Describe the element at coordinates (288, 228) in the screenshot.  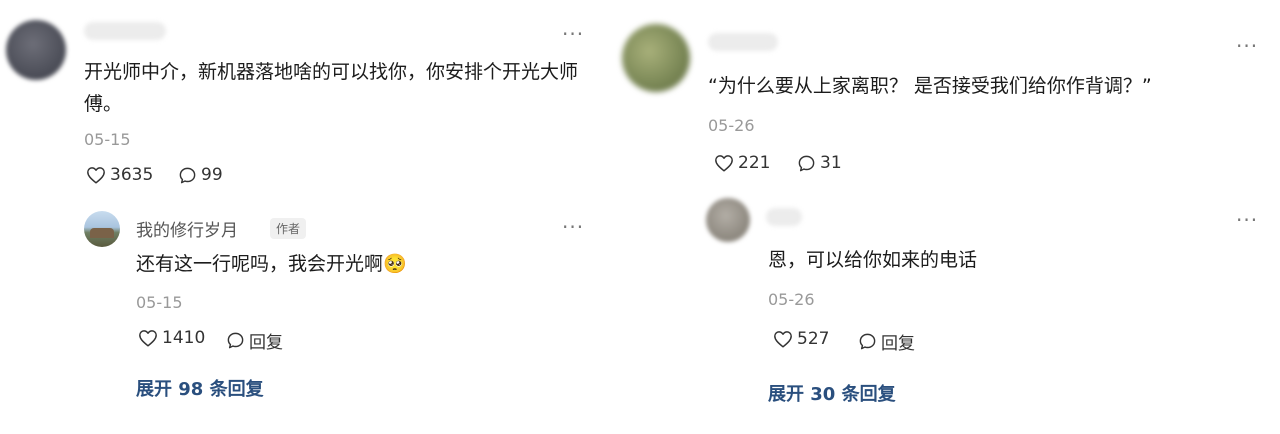
I see `author-badge: 作者` at that location.